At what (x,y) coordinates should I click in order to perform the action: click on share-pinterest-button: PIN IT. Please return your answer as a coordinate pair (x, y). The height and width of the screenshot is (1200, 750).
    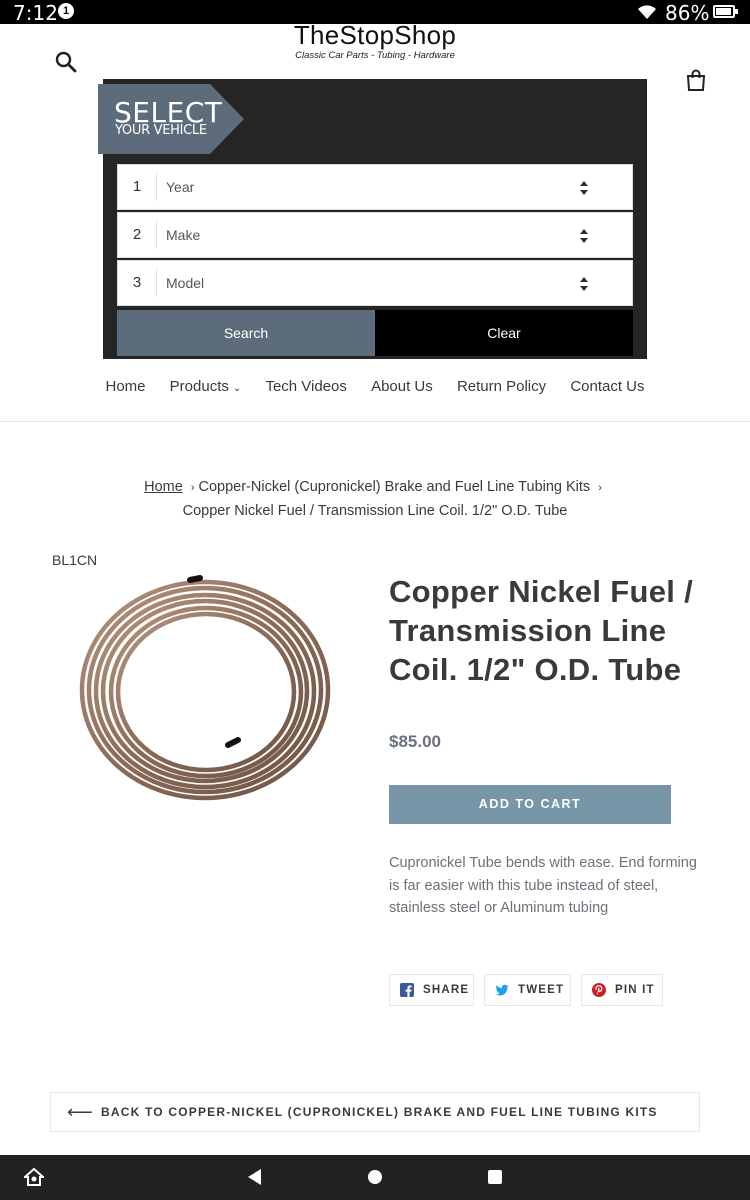
    Looking at the image, I should click on (622, 990).